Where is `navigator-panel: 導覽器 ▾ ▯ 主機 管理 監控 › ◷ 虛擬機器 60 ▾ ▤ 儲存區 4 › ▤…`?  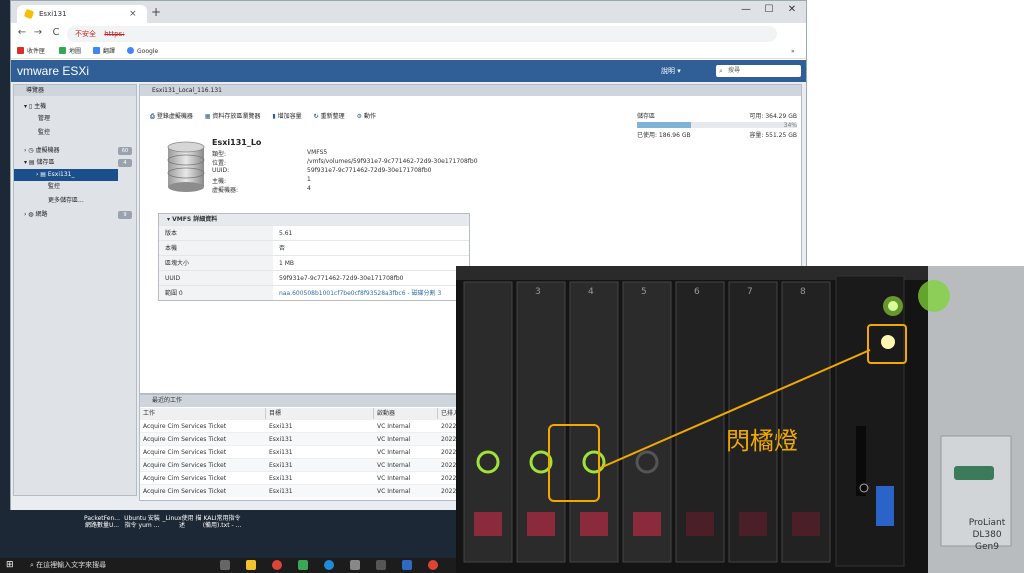 navigator-panel: 導覽器 ▾ ▯ 主機 管理 監控 › ◷ 虛擬機器 60 ▾ ▤ 儲存區 4 › ▤… is located at coordinates (75, 290).